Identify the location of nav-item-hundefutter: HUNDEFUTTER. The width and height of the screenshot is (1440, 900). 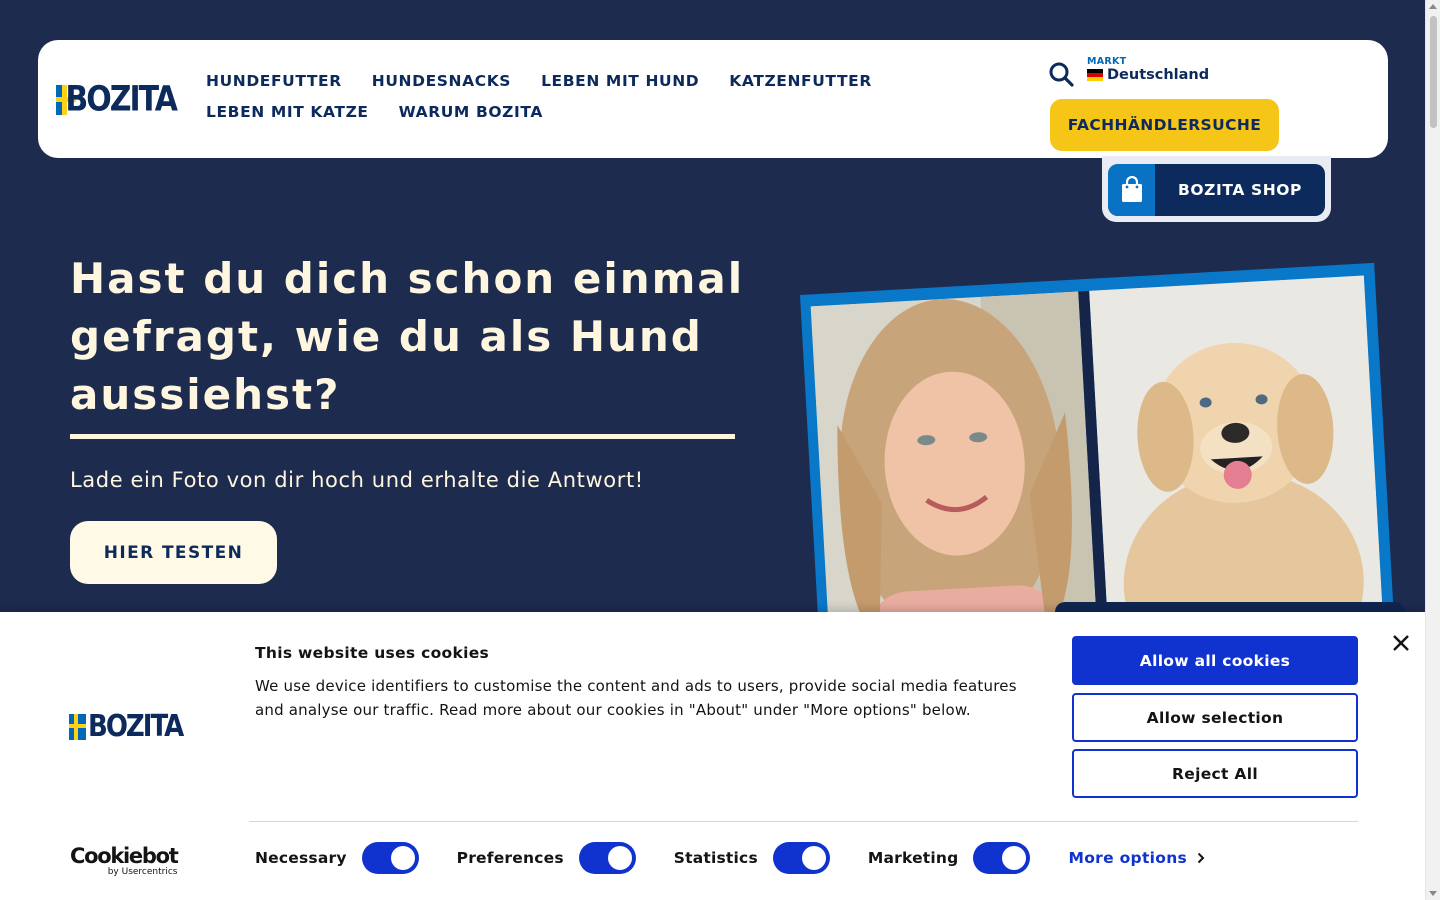
(274, 81).